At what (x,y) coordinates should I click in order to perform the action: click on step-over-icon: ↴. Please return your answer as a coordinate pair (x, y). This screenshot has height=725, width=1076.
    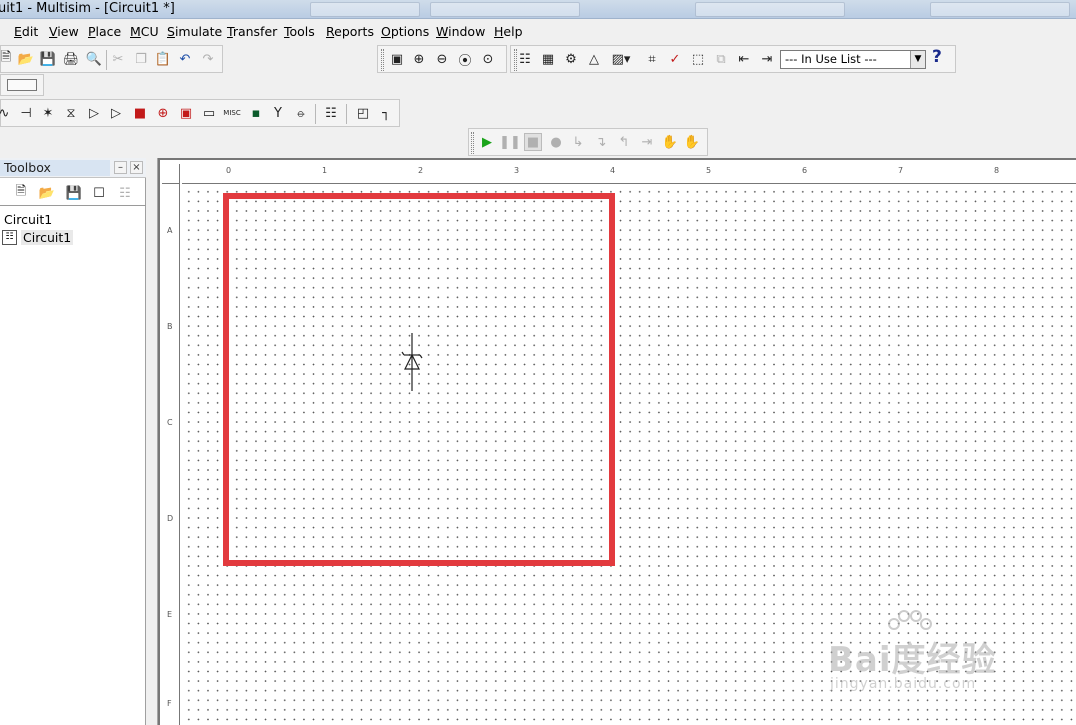
    Looking at the image, I should click on (601, 142).